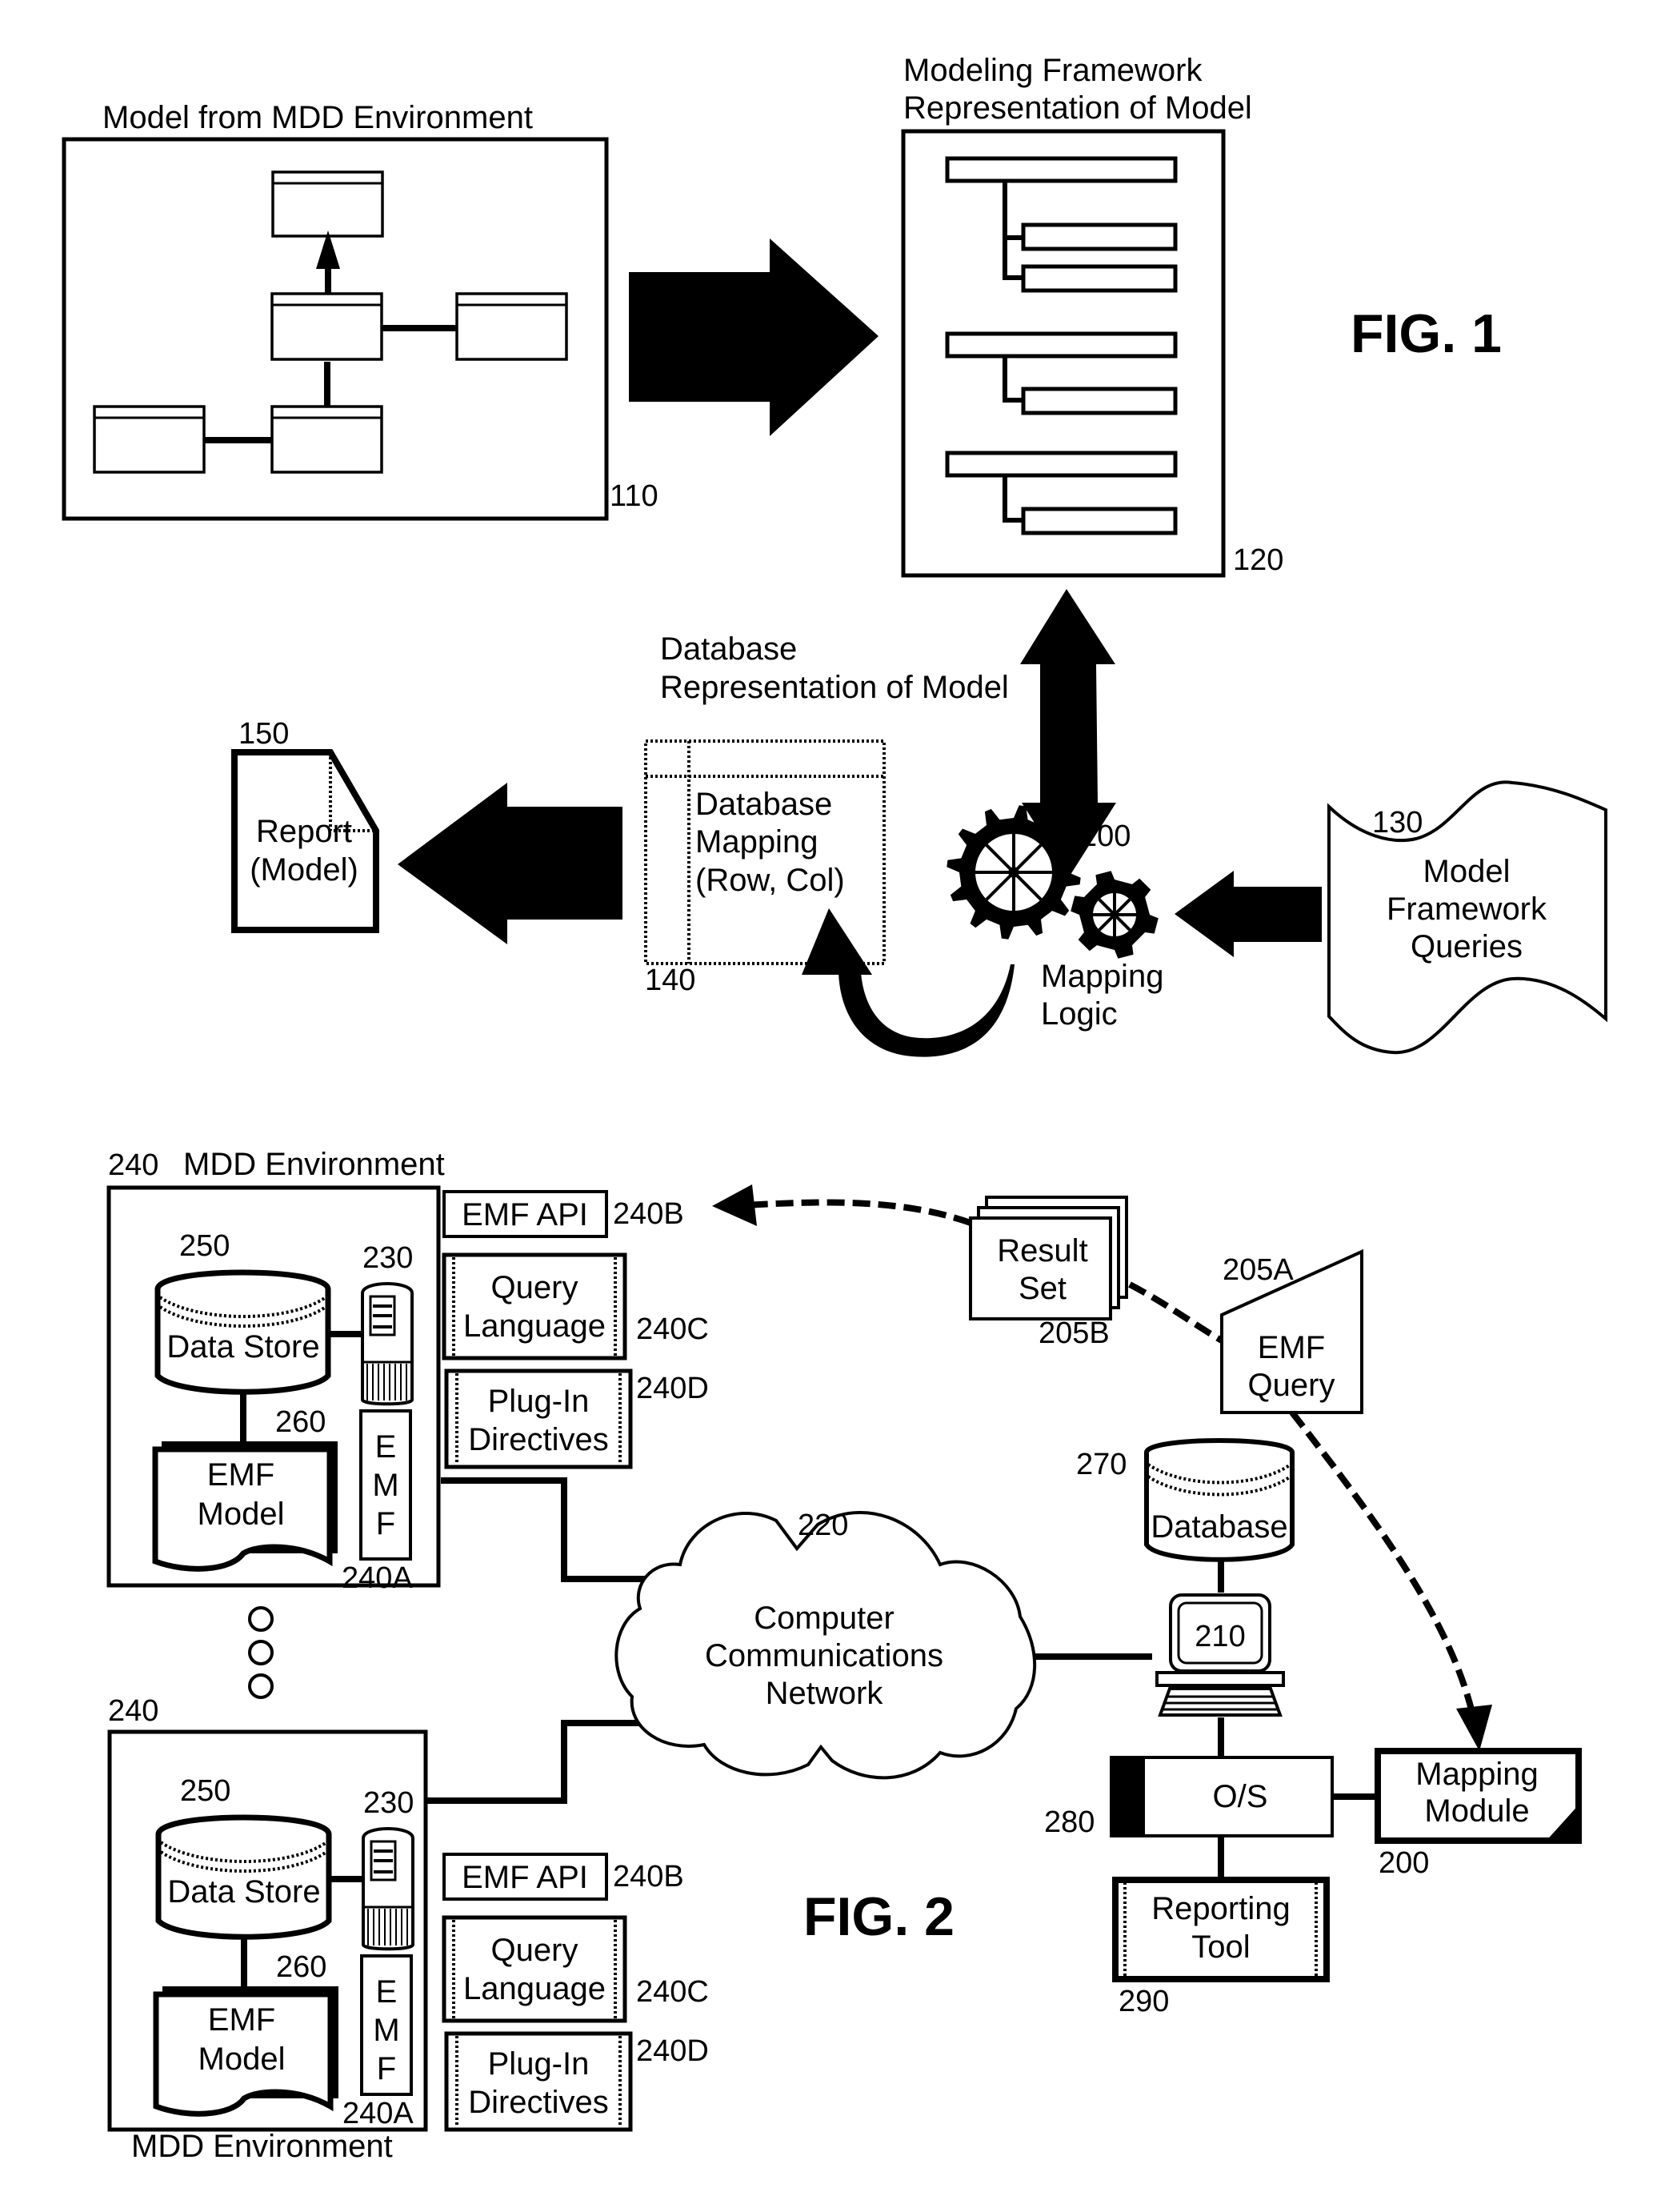  I want to click on ref-250: 250, so click(204, 1246).